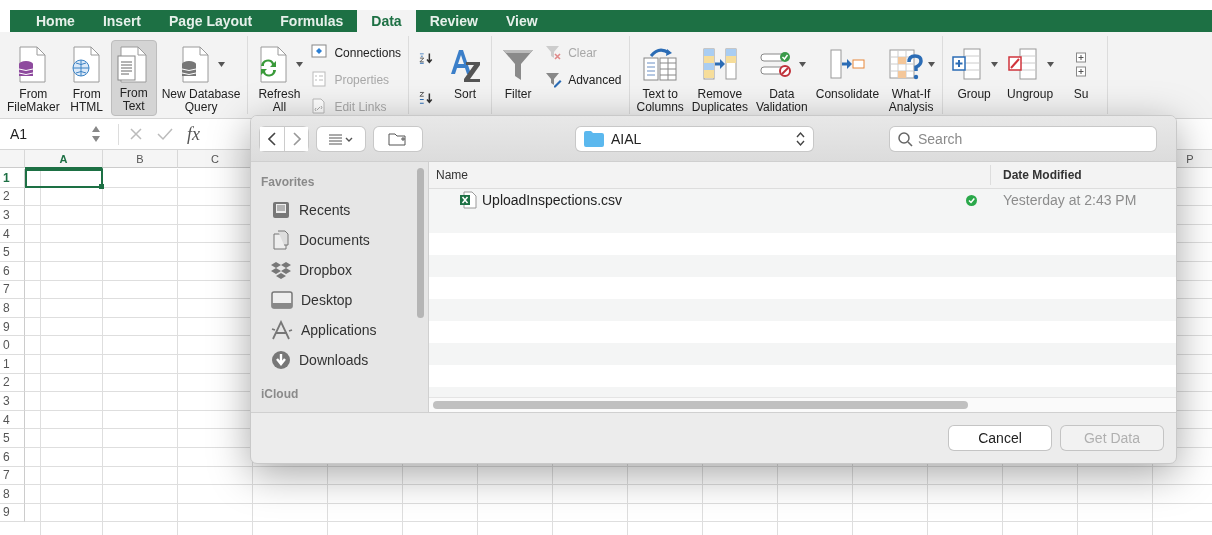 The width and height of the screenshot is (1212, 535). I want to click on name-box: A1, so click(46, 134).